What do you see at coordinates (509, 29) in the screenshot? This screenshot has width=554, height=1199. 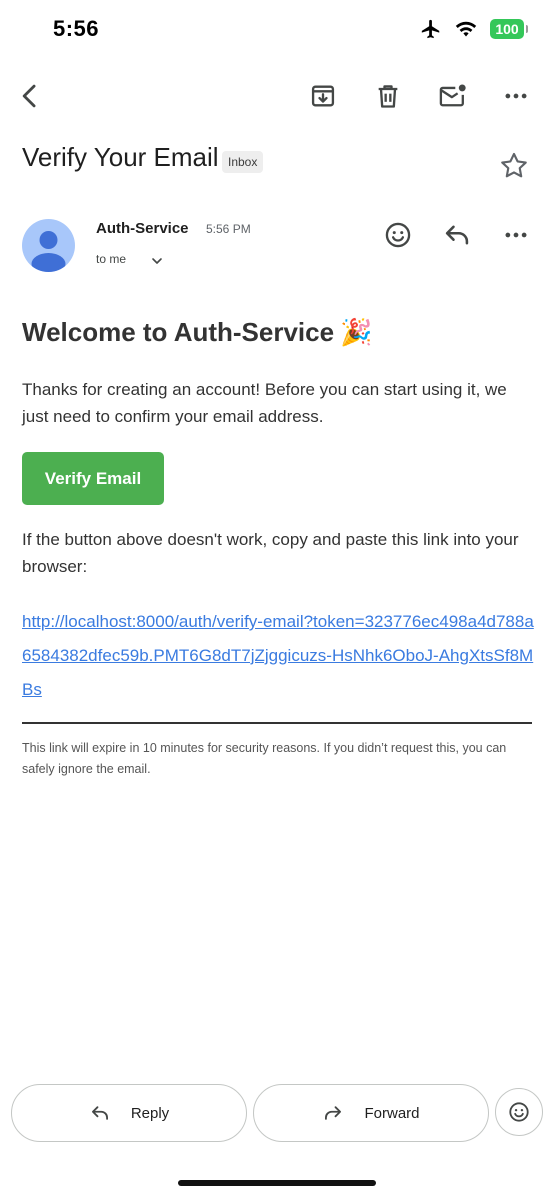 I see `battery-icon: 100` at bounding box center [509, 29].